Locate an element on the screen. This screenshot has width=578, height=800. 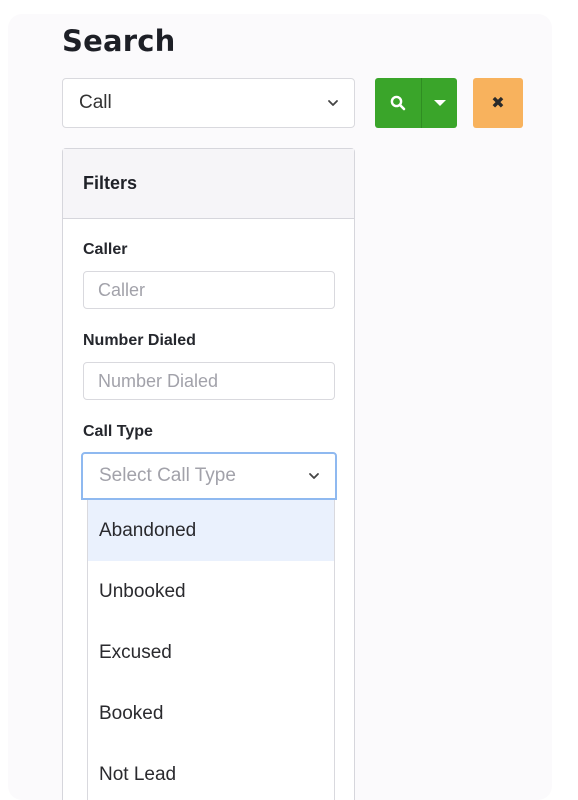
caller-input is located at coordinates (209, 290).